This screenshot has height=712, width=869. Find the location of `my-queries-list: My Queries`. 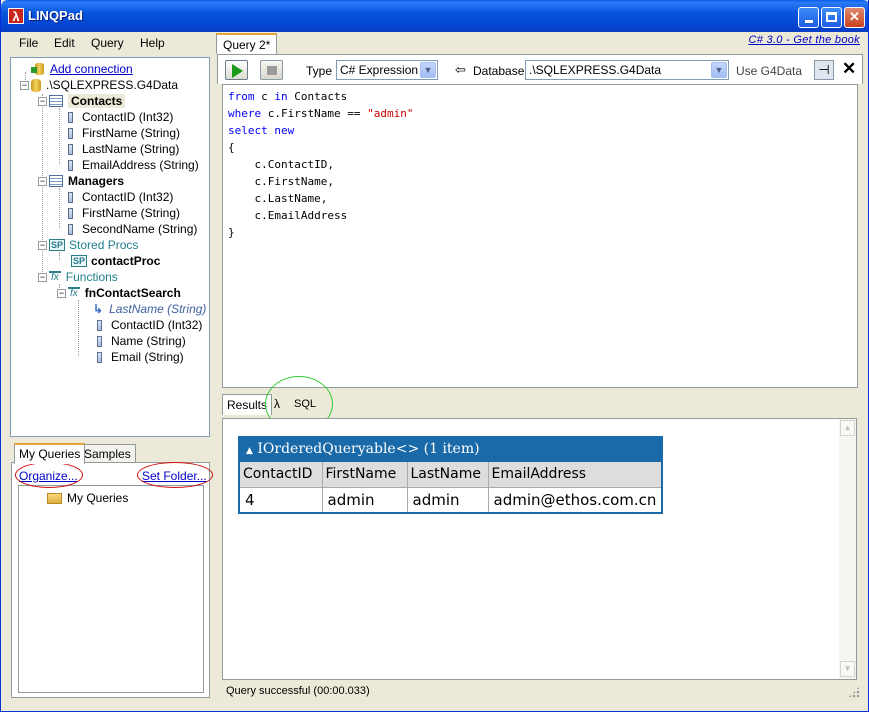

my-queries-list: My Queries is located at coordinates (111, 589).